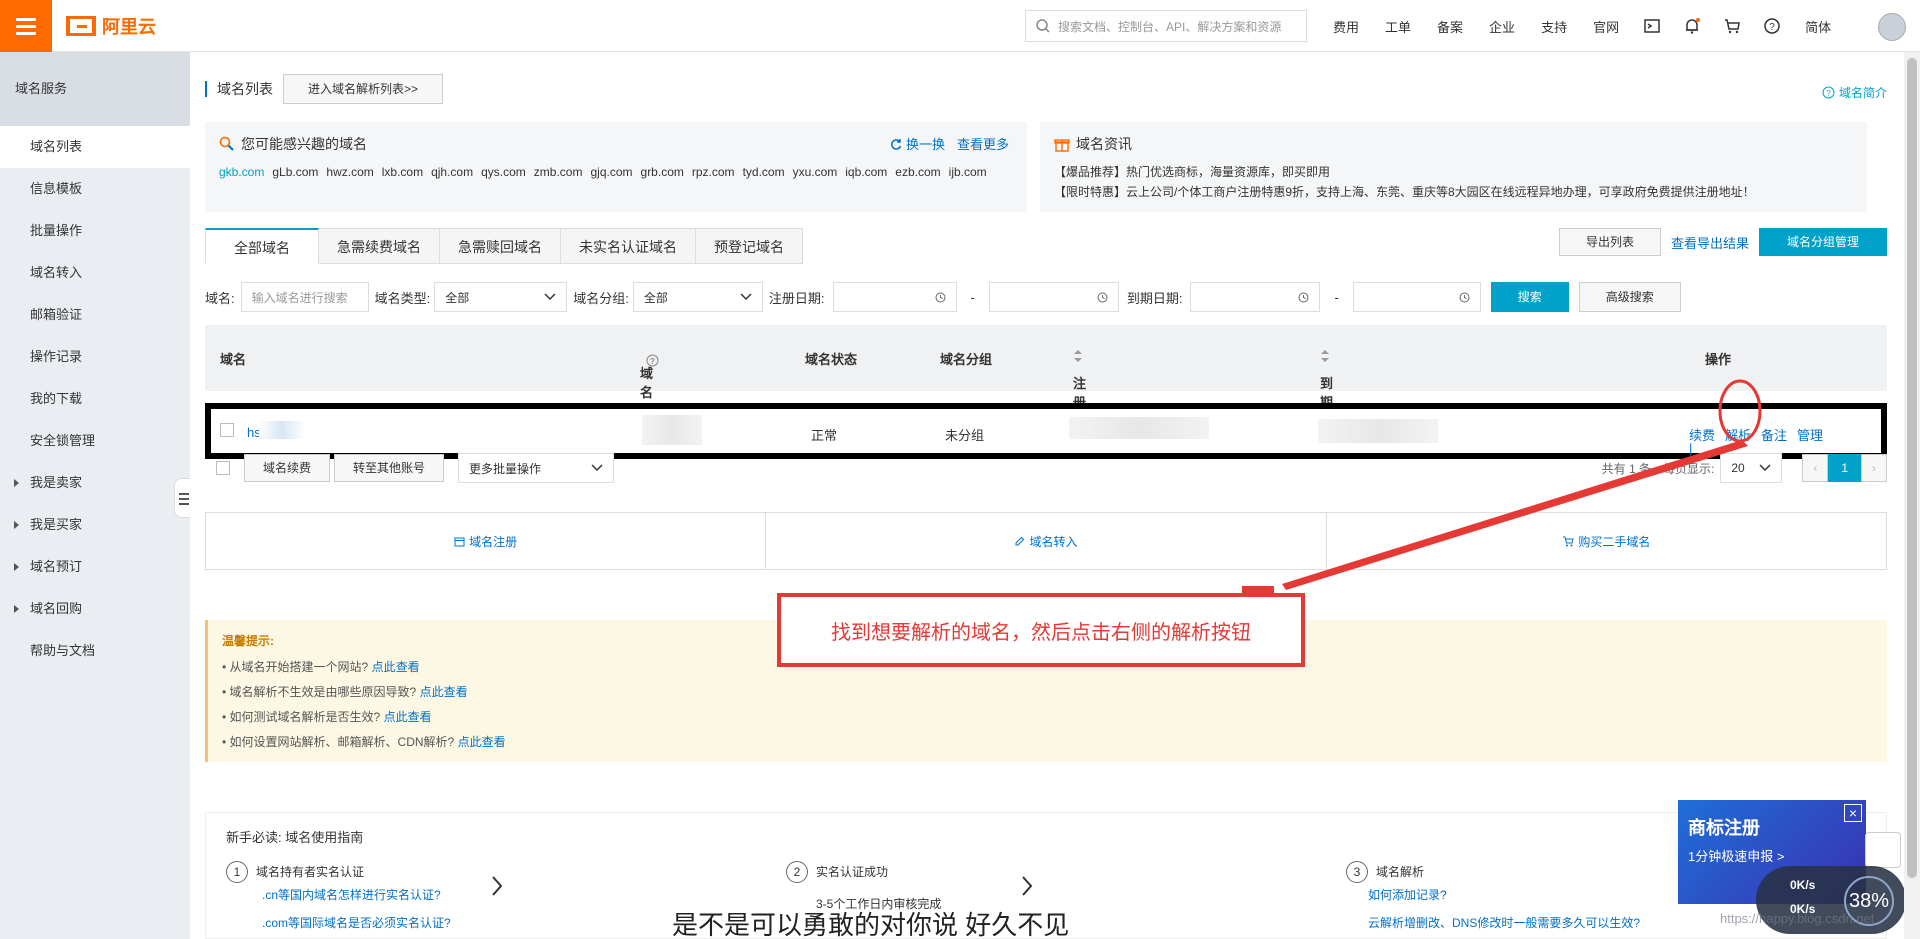 Image resolution: width=1920 pixels, height=939 pixels. What do you see at coordinates (223, 468) in the screenshot?
I see `select-all-checkbox` at bounding box center [223, 468].